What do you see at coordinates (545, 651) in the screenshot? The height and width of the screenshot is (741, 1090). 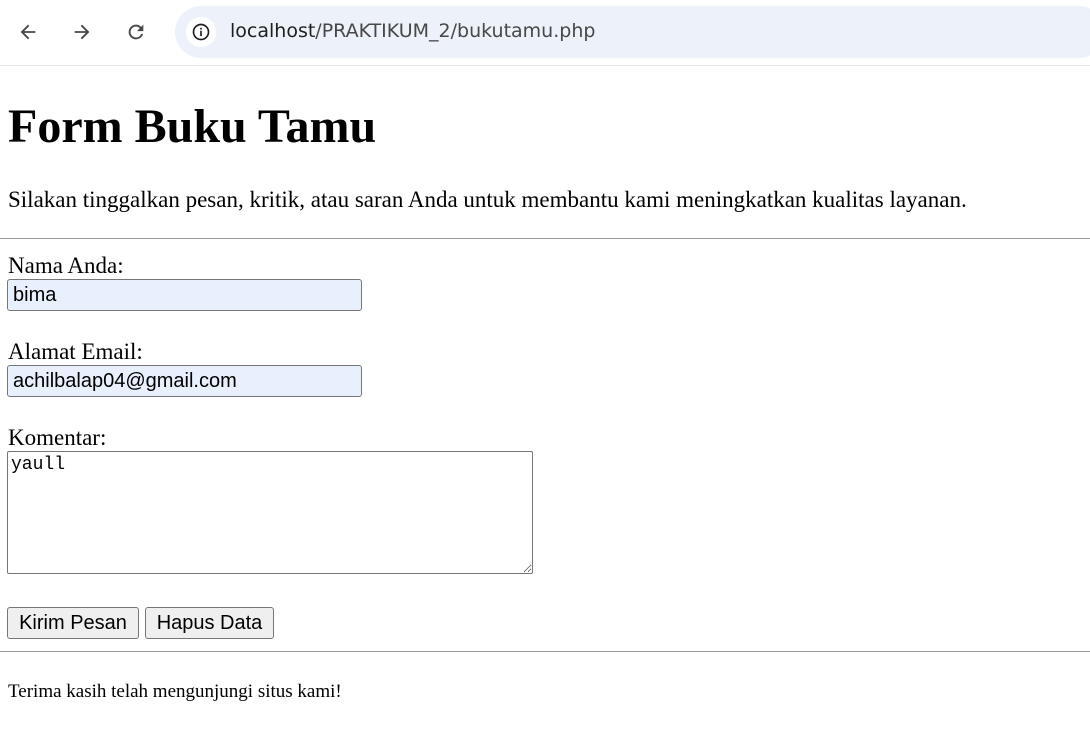 I see `divider-bottom` at bounding box center [545, 651].